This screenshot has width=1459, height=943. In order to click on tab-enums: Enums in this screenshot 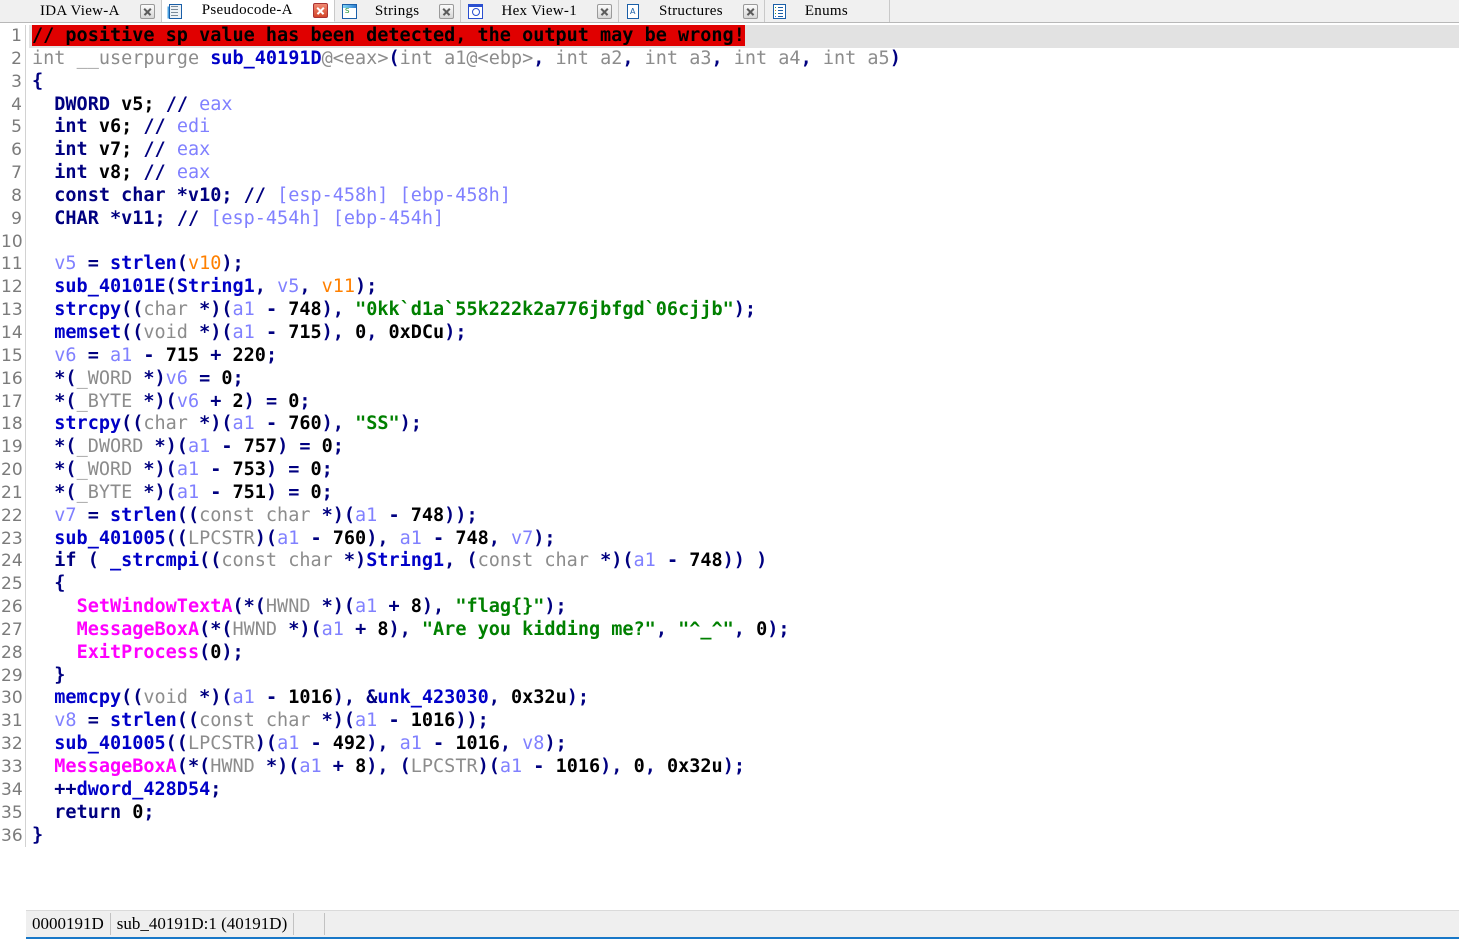, I will do `click(827, 11)`.